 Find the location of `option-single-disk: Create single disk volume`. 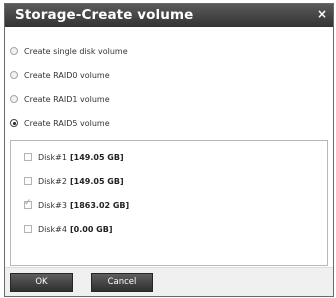

option-single-disk: Create single disk volume is located at coordinates (69, 51).